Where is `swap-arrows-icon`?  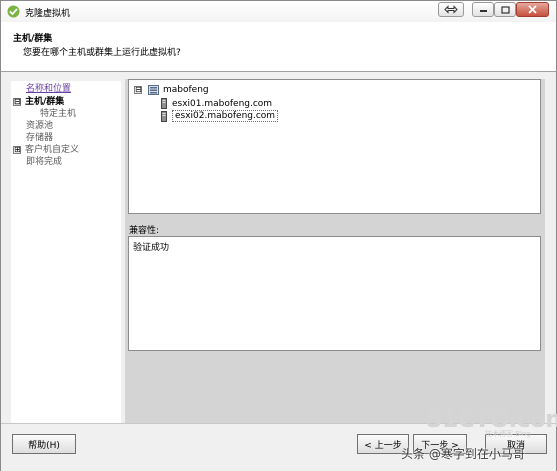
swap-arrows-icon is located at coordinates (451, 9).